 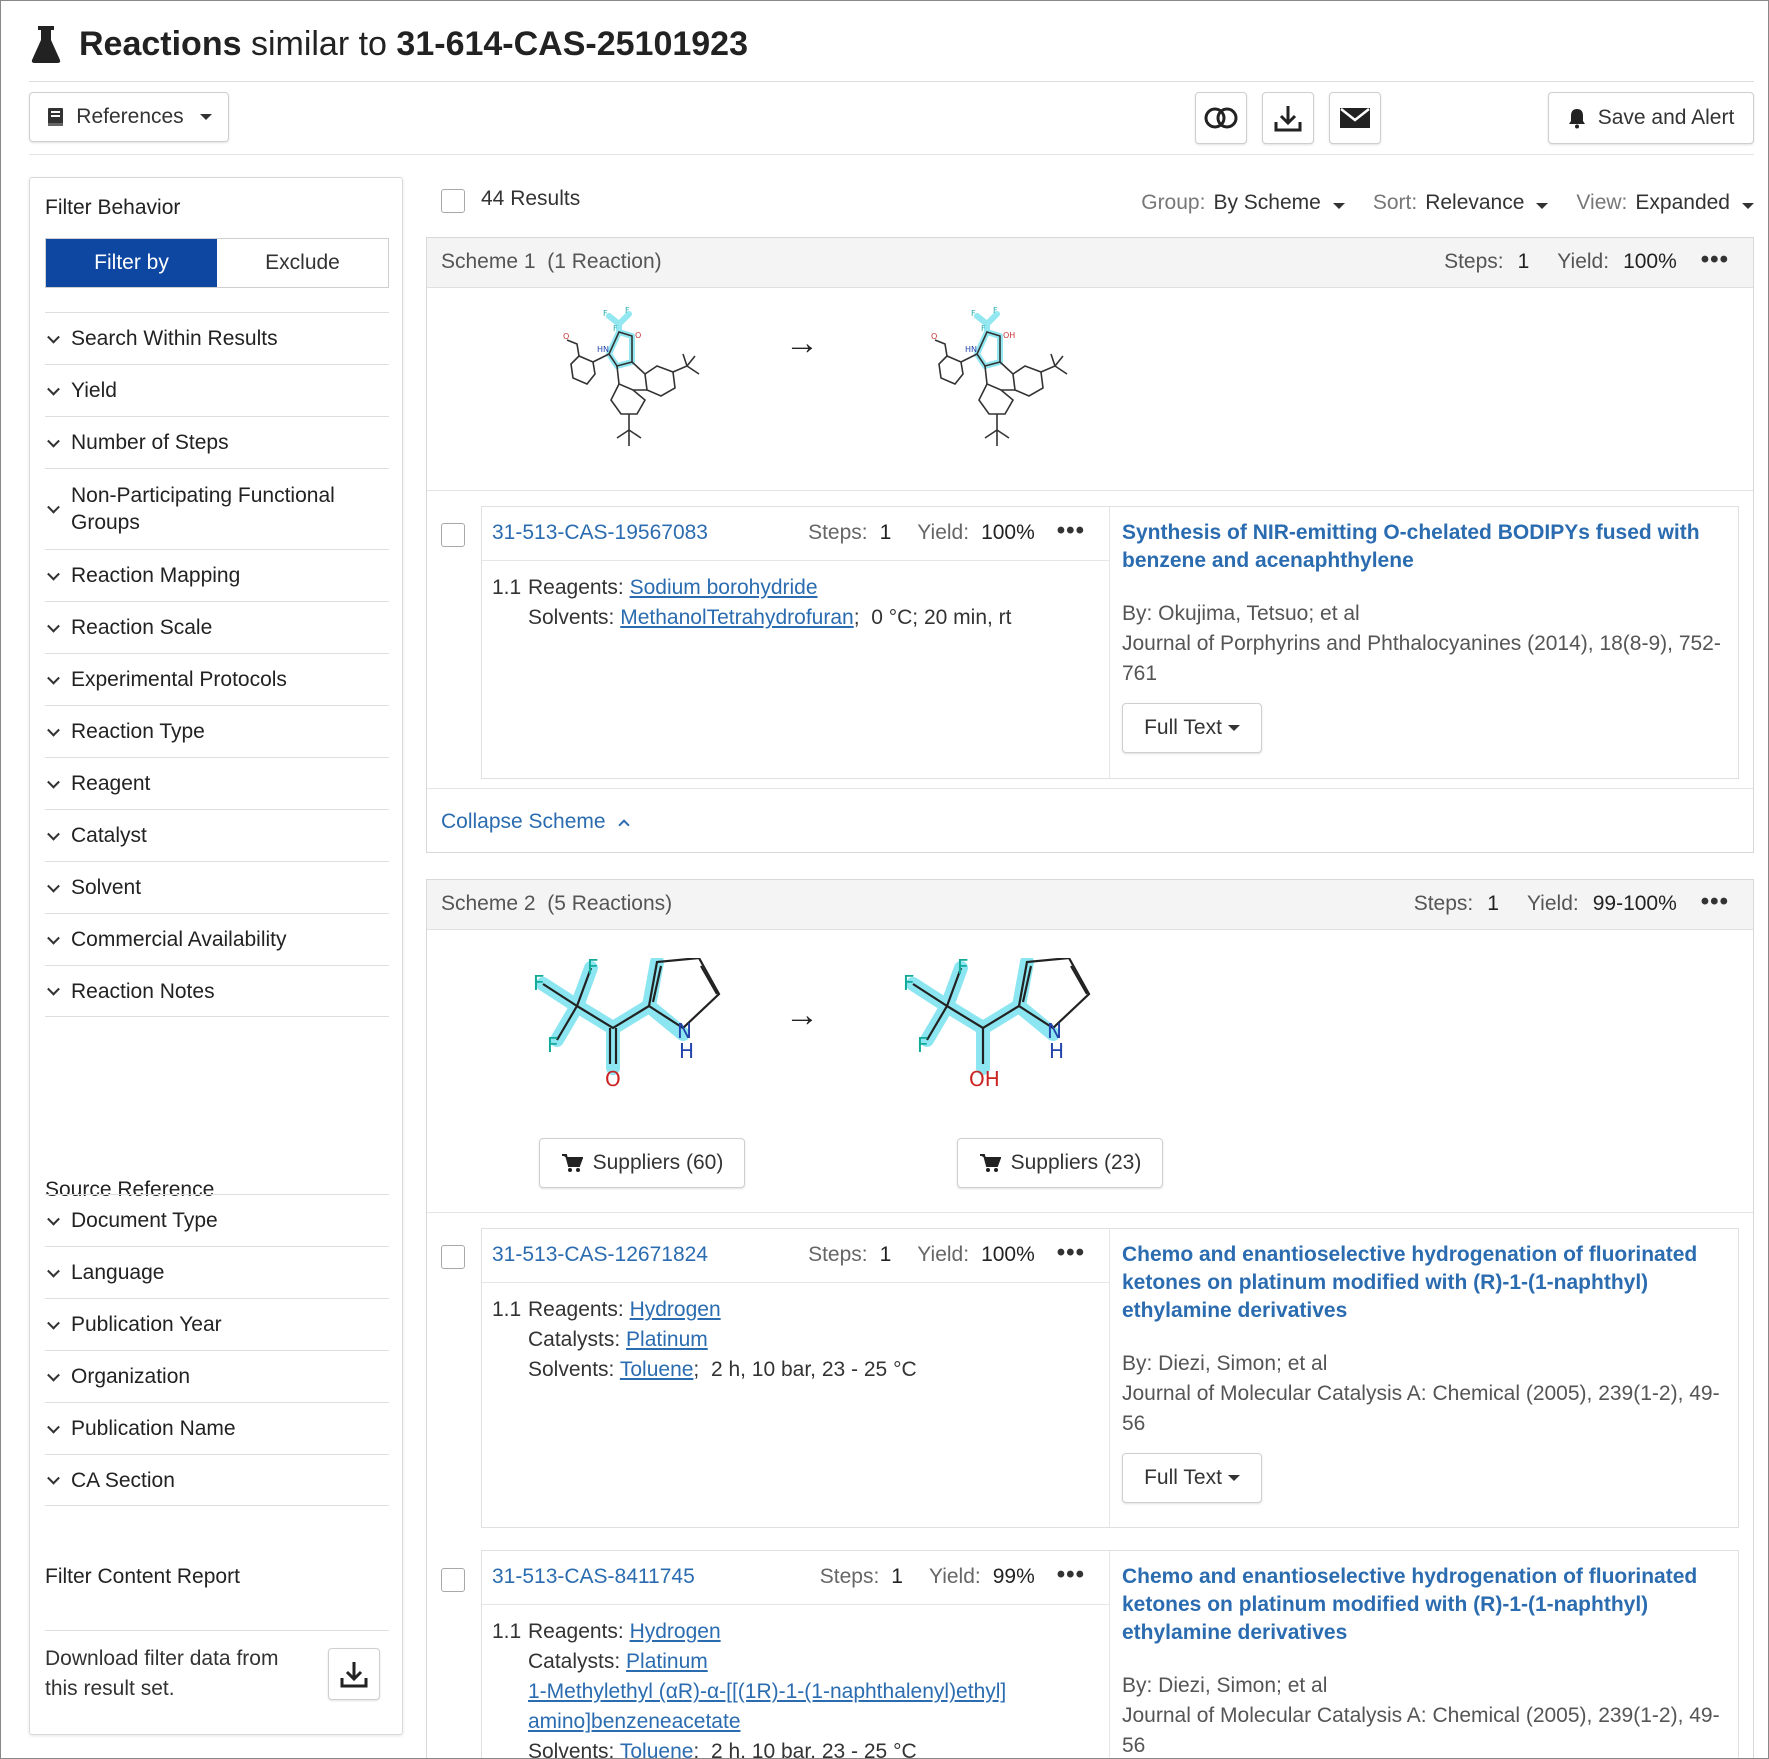 I want to click on filter-item: Reaction Type, so click(x=217, y=731).